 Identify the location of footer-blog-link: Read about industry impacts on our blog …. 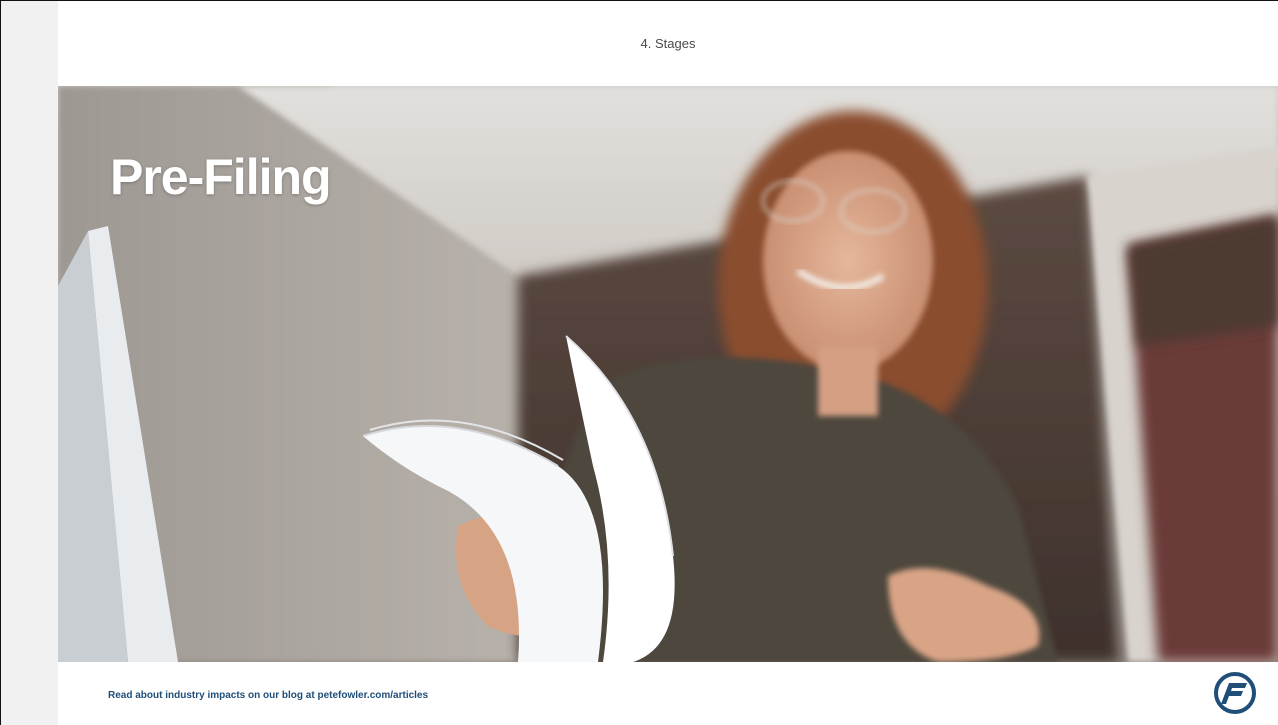
(268, 695).